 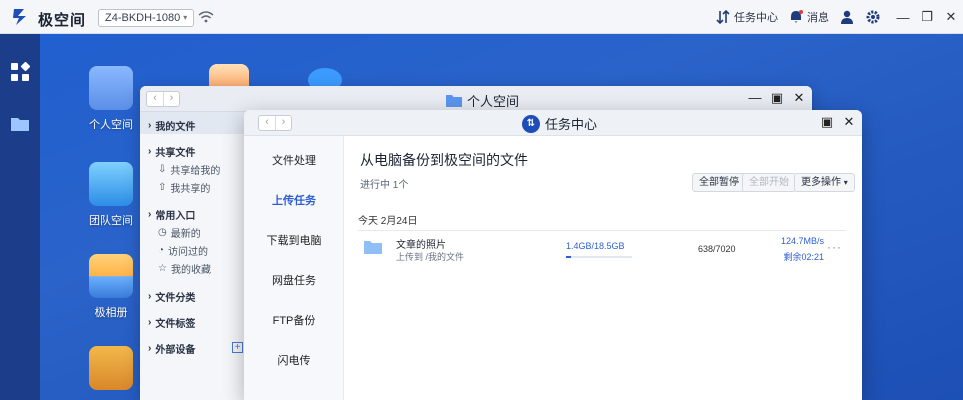 I want to click on sidebar-item-label: 文件标签, so click(x=175, y=324).